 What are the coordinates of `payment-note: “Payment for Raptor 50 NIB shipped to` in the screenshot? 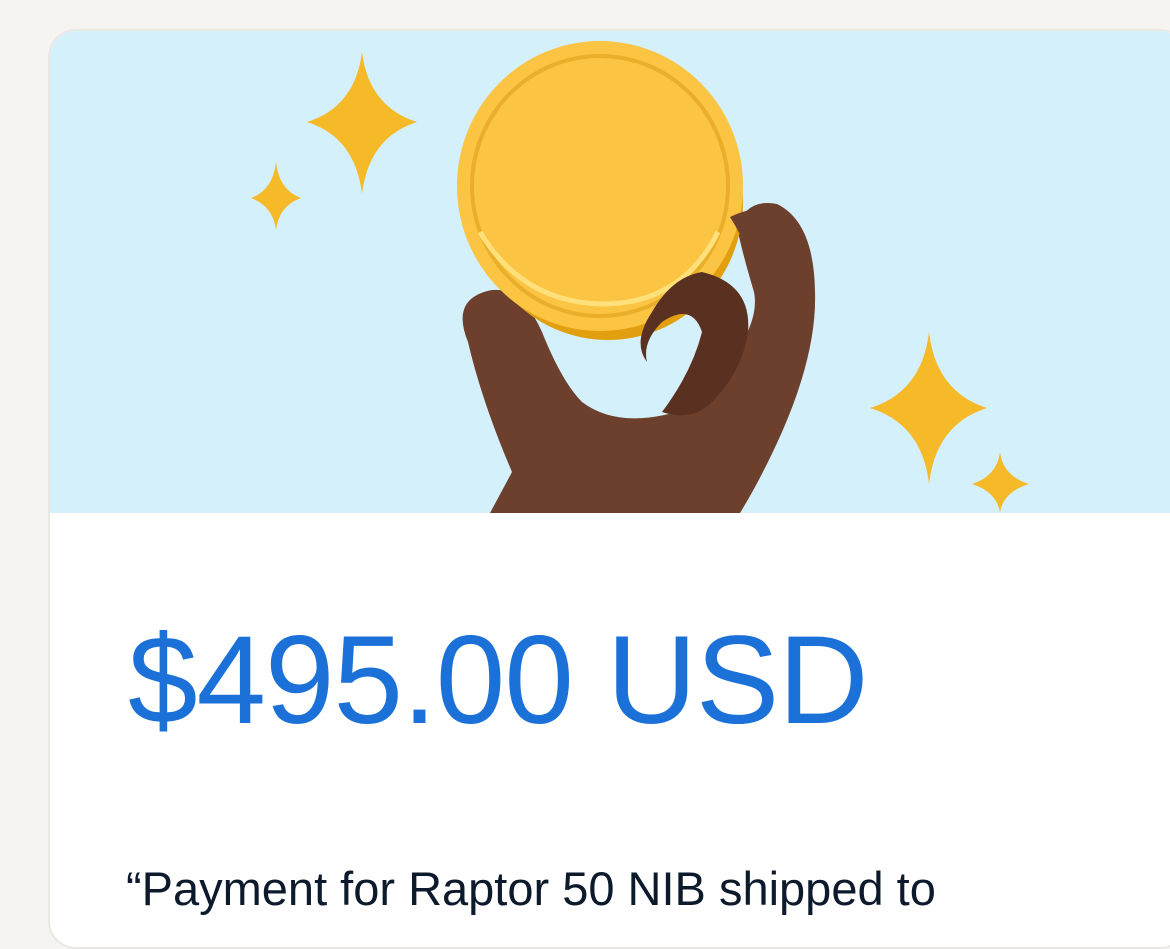 It's located at (531, 888).